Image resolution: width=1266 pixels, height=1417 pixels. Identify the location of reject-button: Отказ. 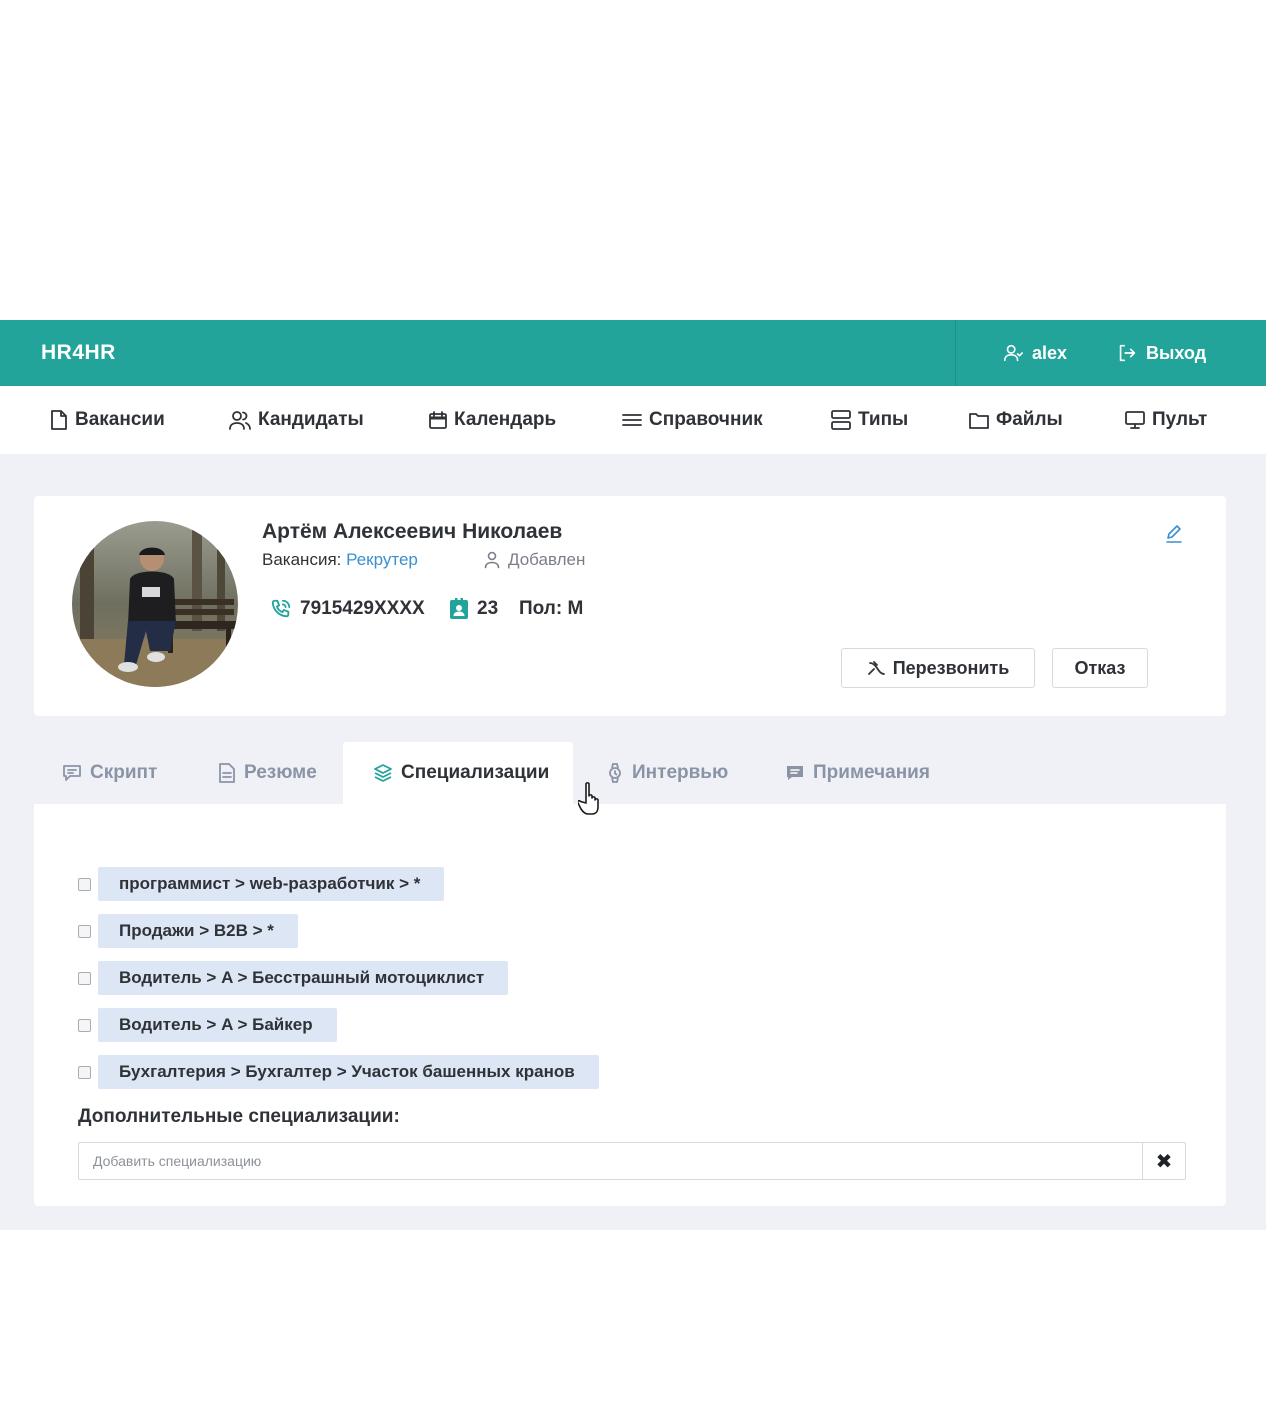
(1100, 668).